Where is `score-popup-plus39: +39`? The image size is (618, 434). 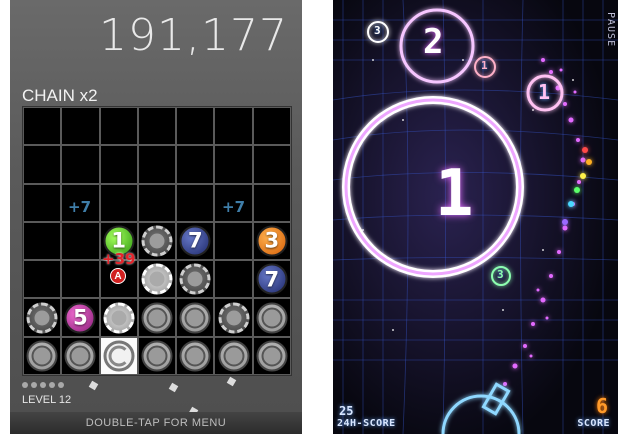
score-popup-plus39: +39 is located at coordinates (119, 259).